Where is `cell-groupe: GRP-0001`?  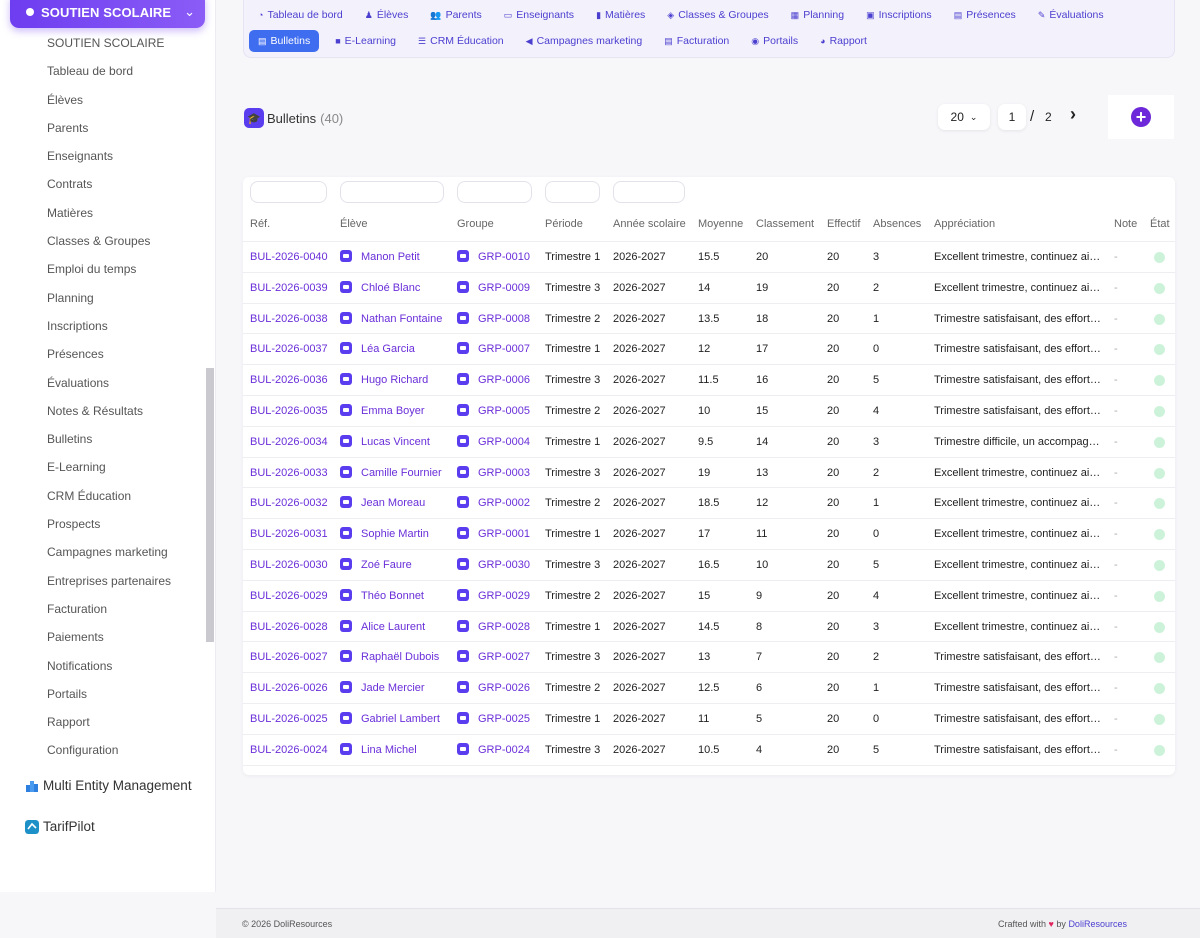 cell-groupe: GRP-0001 is located at coordinates (500, 534).